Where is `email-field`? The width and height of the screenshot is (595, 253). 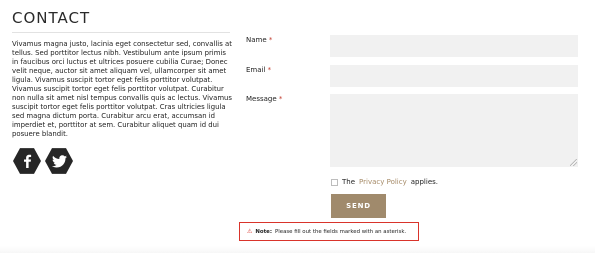 email-field is located at coordinates (454, 76).